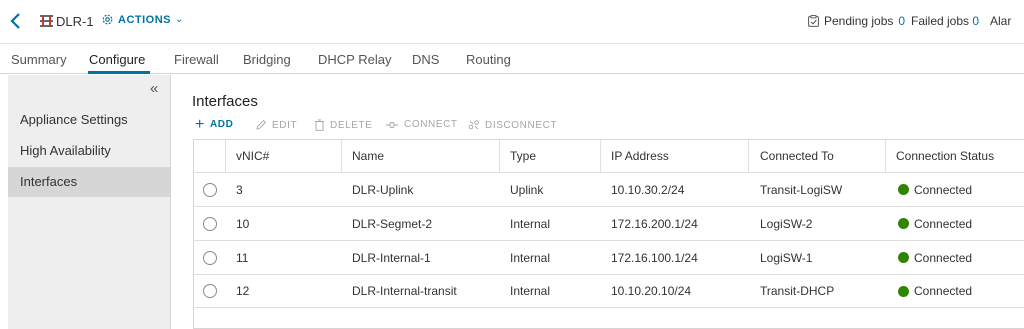 This screenshot has width=1024, height=329. What do you see at coordinates (1000, 21) in the screenshot?
I see `alarms-link: Alar` at bounding box center [1000, 21].